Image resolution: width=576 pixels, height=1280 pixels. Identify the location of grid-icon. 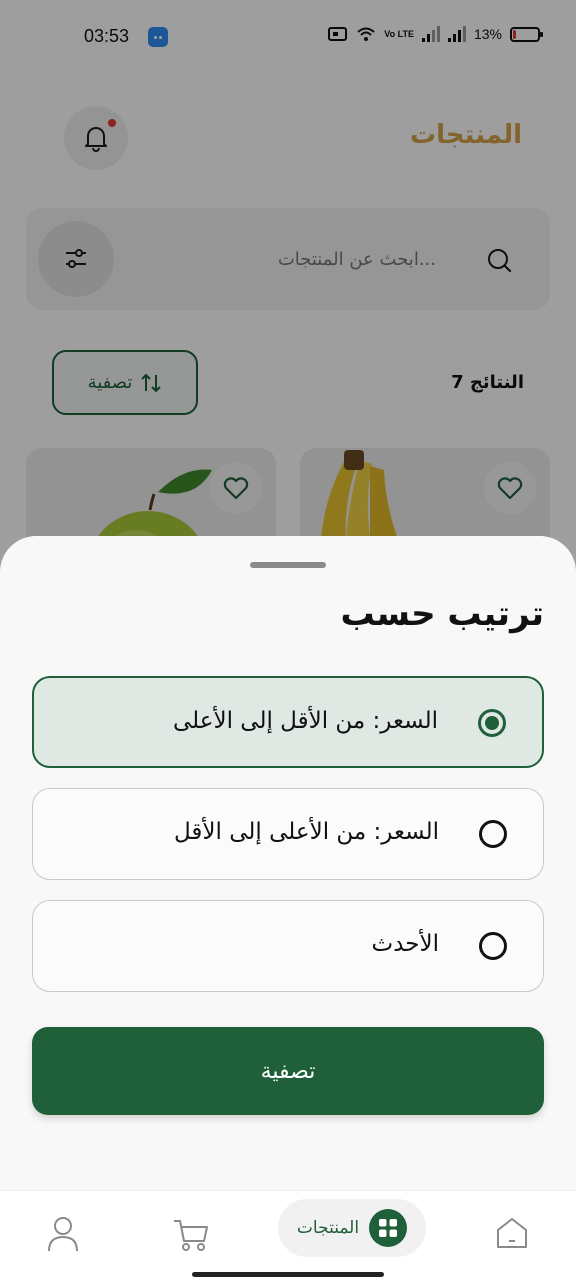
(388, 1228).